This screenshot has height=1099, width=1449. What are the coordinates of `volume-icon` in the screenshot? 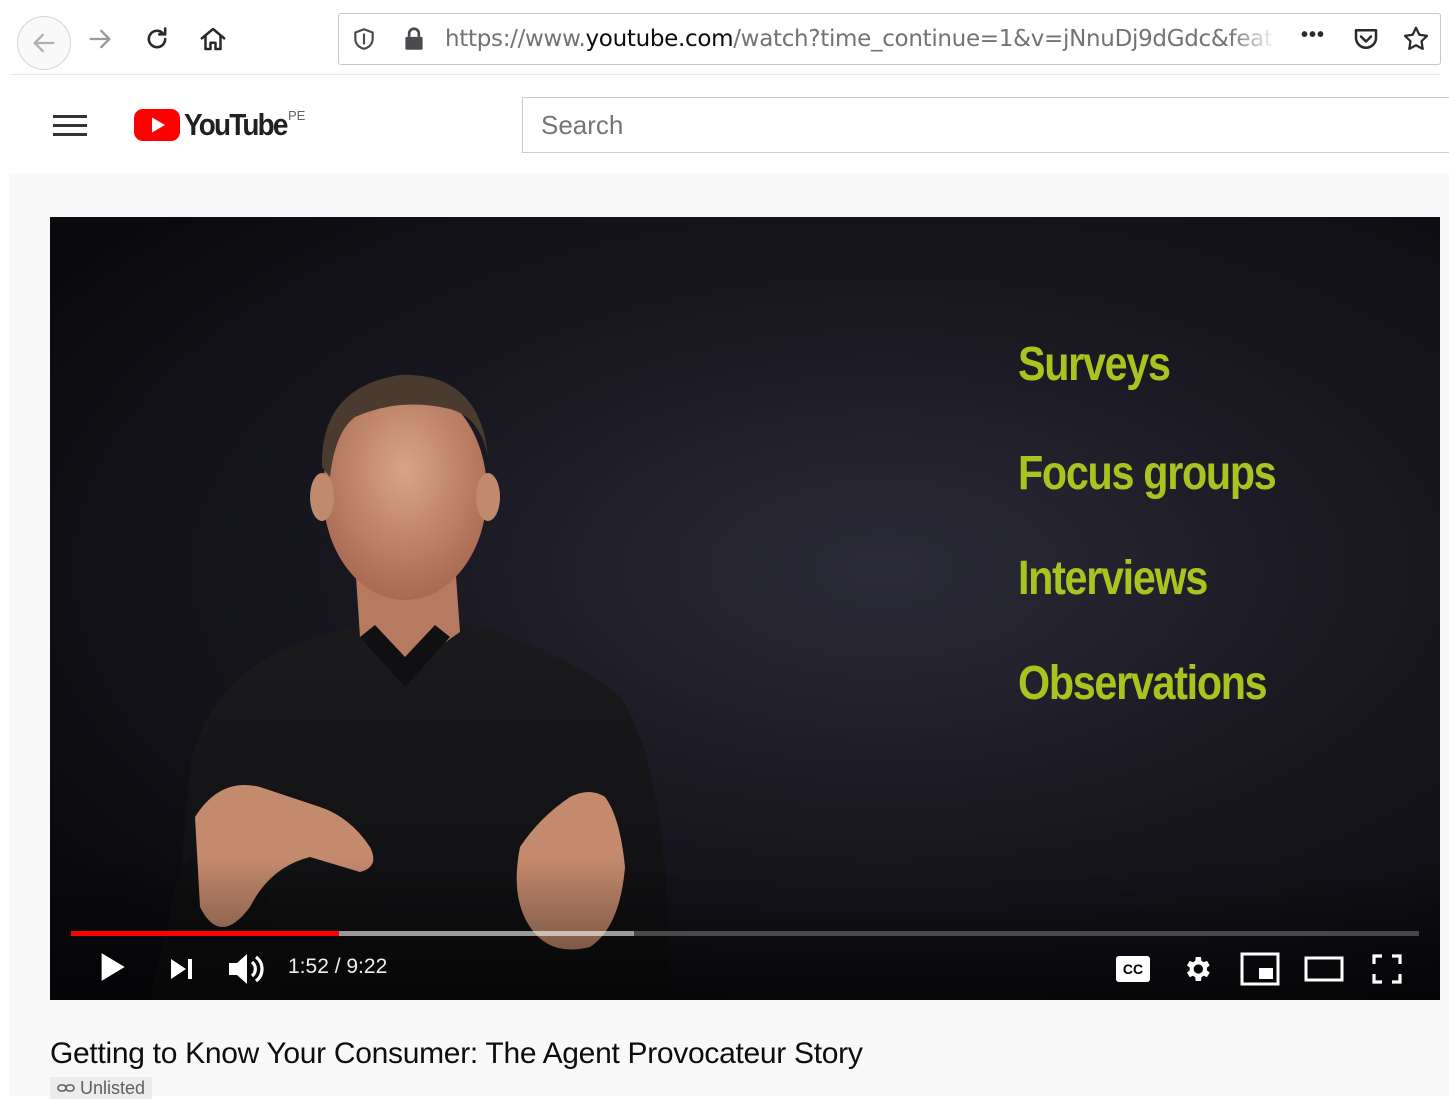 It's located at (246, 969).